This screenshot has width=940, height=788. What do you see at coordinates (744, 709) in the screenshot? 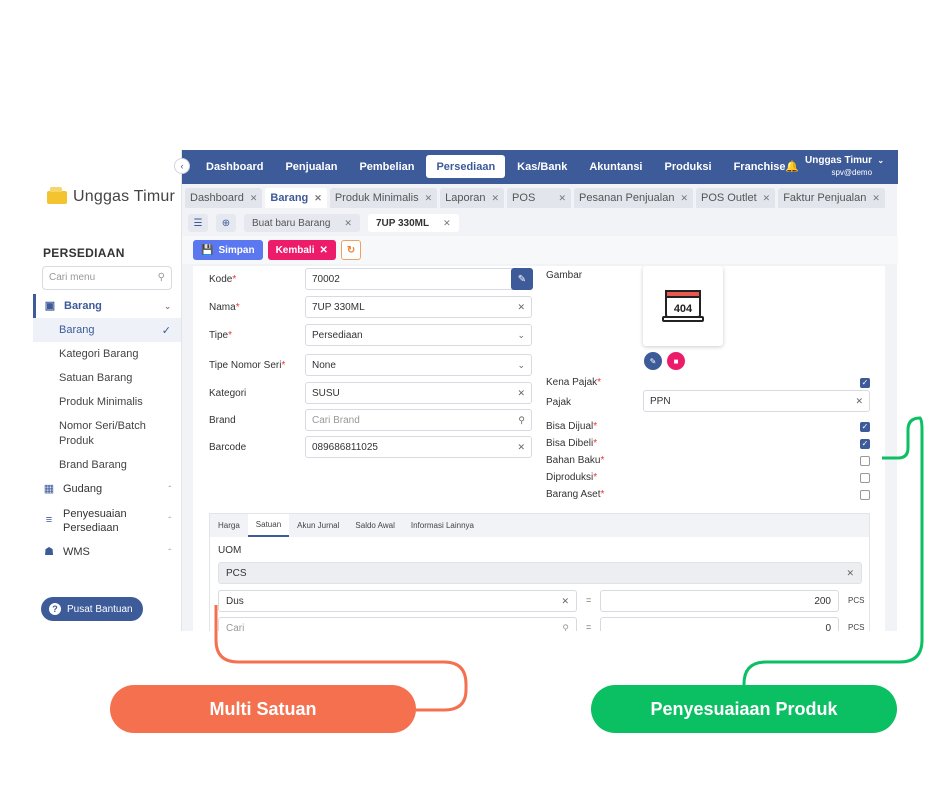
I see `callout-penyesuaian-produk: Penyesuaiaan Produk` at bounding box center [744, 709].